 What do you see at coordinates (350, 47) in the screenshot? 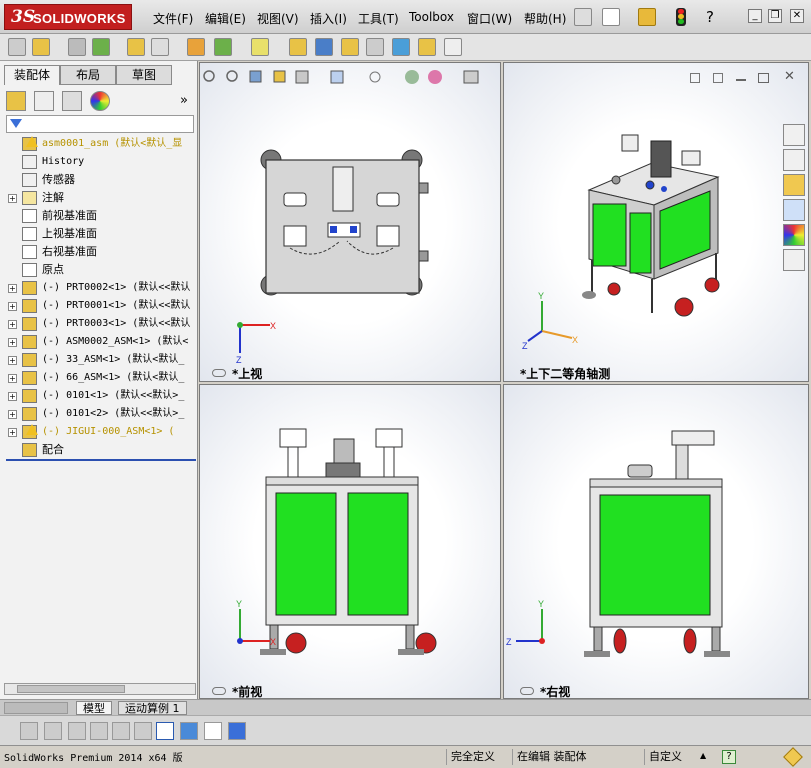
I see `exploded-view-icon` at bounding box center [350, 47].